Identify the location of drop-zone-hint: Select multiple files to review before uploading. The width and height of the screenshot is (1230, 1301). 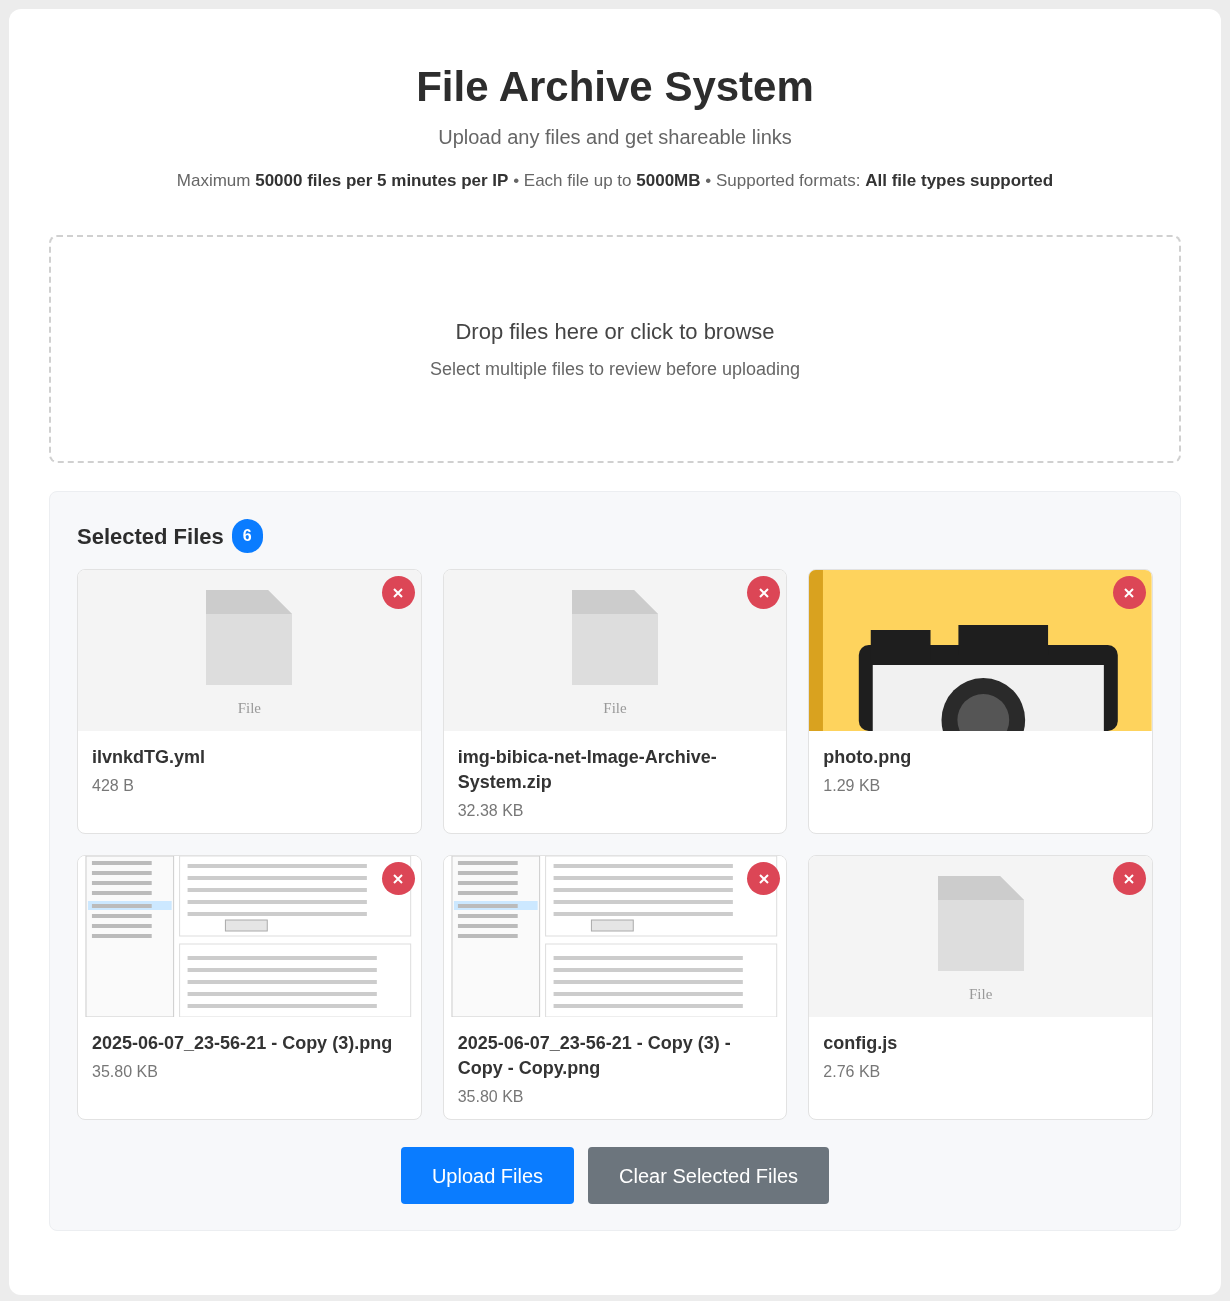
(615, 369).